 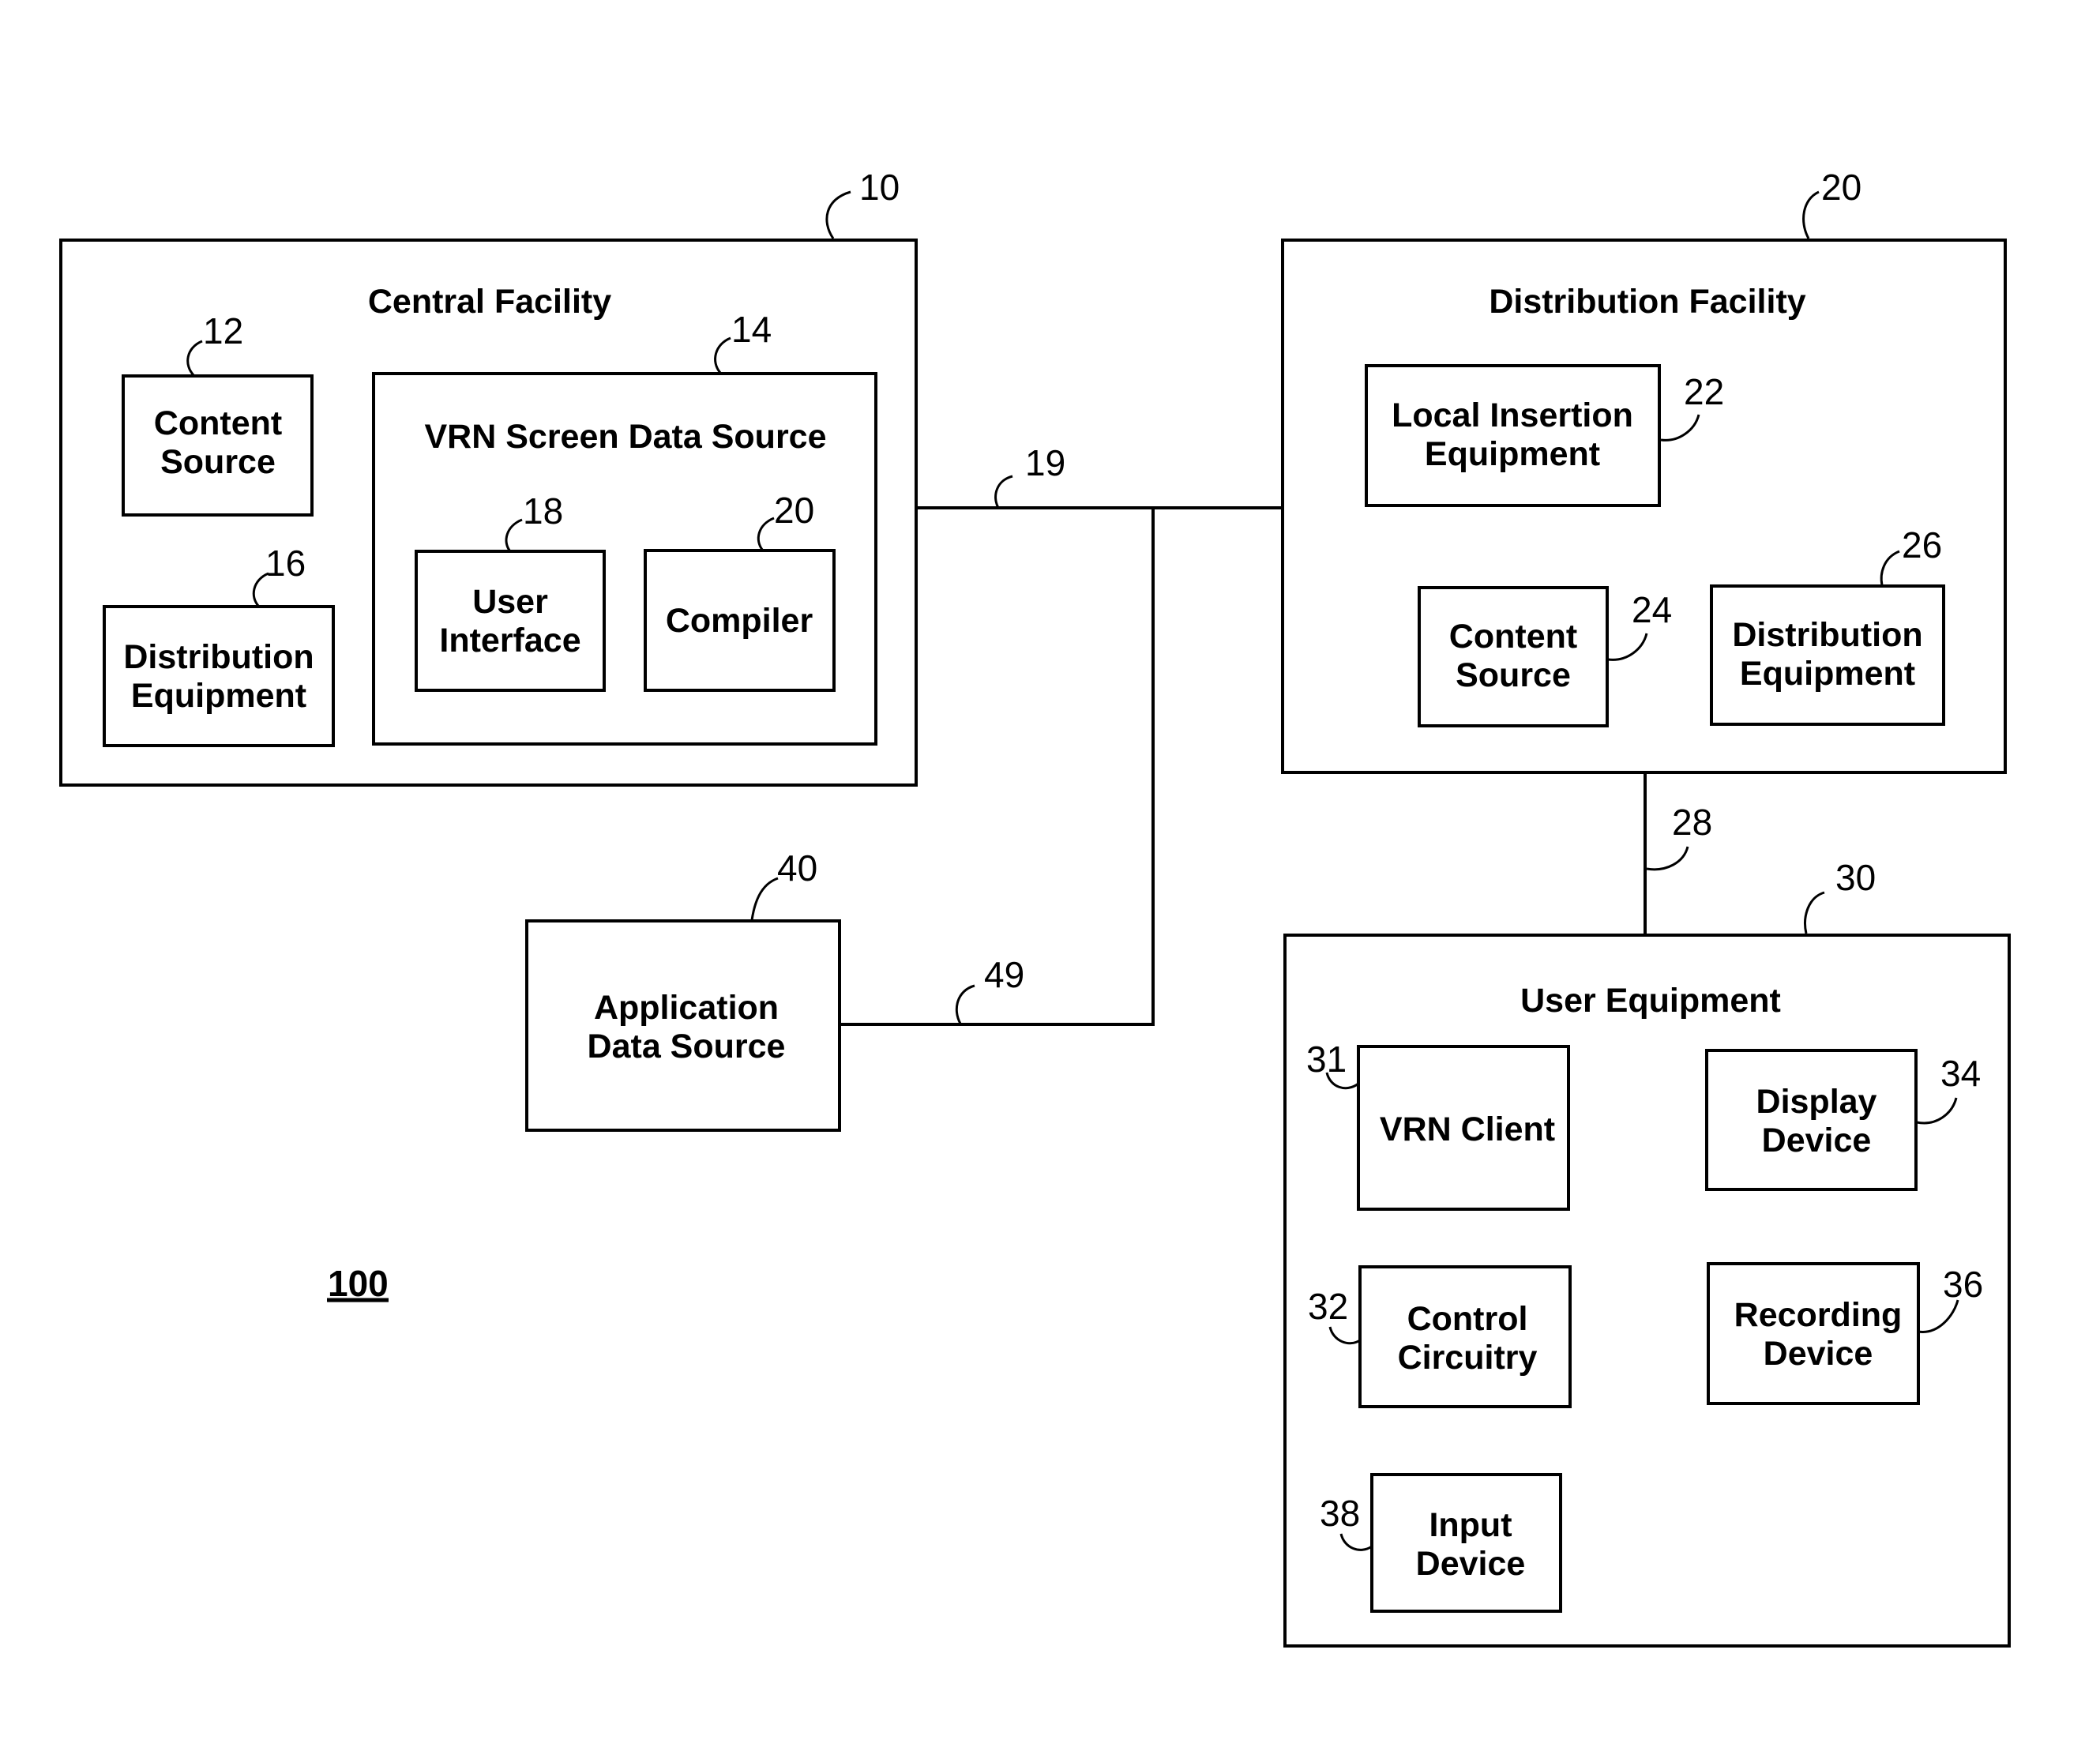 I want to click on input-device-label-line-2: Device, so click(x=1471, y=1564).